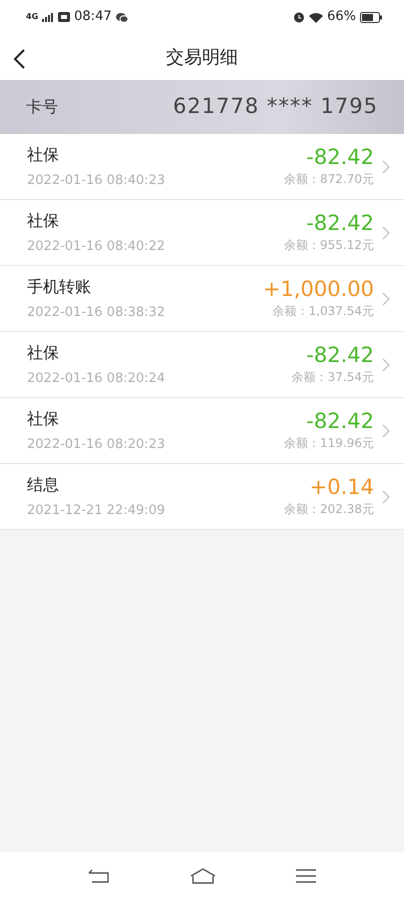  Describe the element at coordinates (202, 233) in the screenshot. I see `transaction-row: 社保 2022-01-16 08:40:22 -82.42 余额：955.12元` at that location.